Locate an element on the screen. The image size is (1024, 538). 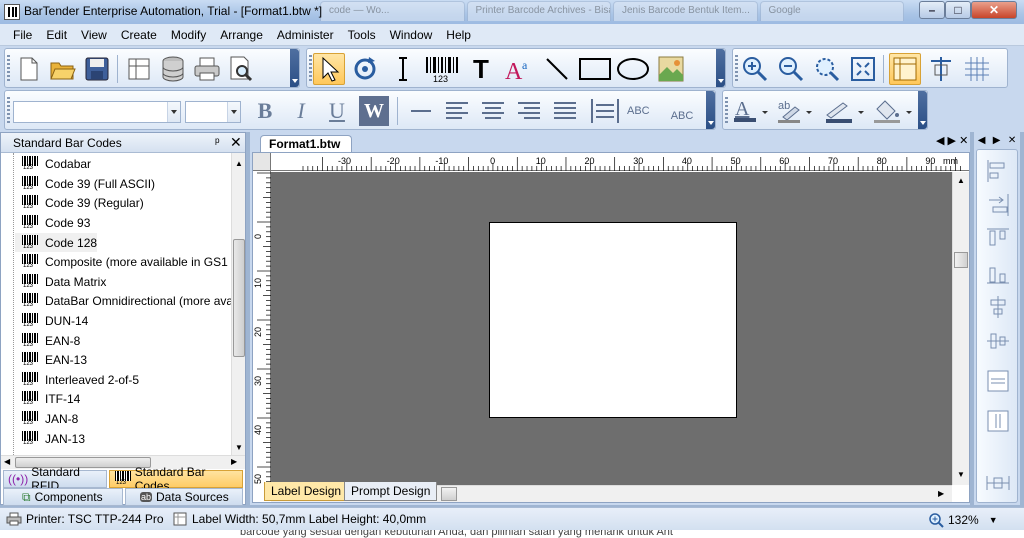
print-icon is located at coordinates (207, 69).